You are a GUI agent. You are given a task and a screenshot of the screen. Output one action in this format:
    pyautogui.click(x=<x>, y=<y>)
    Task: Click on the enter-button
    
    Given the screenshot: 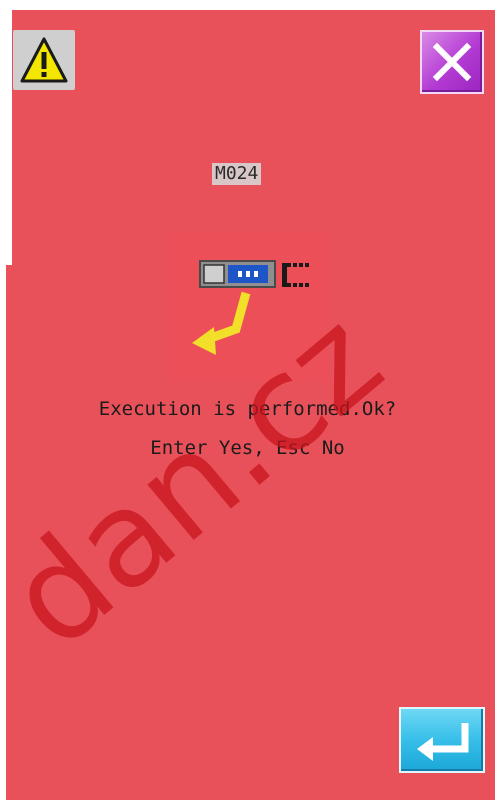 What is the action you would take?
    pyautogui.click(x=442, y=740)
    